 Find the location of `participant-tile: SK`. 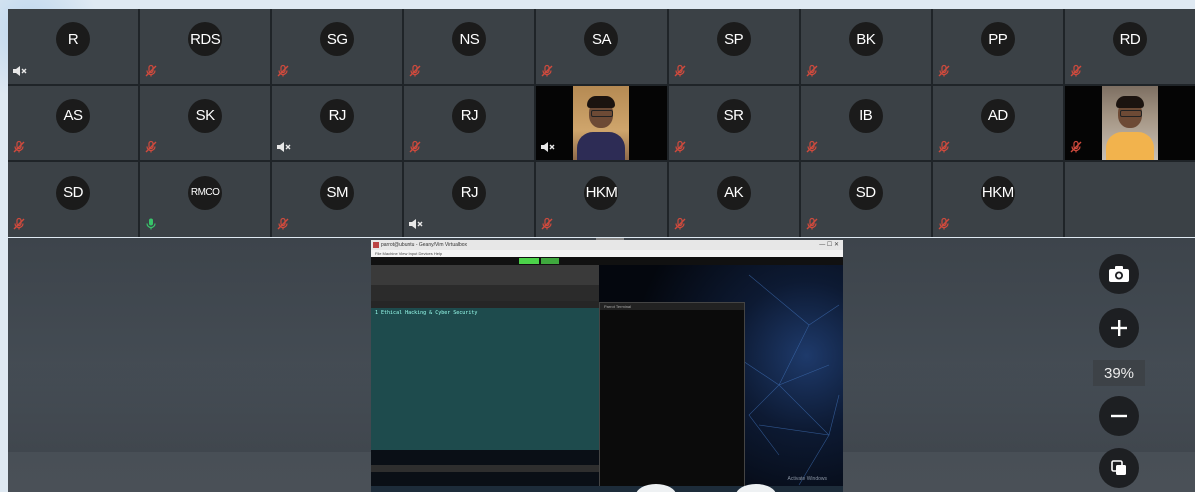

participant-tile: SK is located at coordinates (205, 123).